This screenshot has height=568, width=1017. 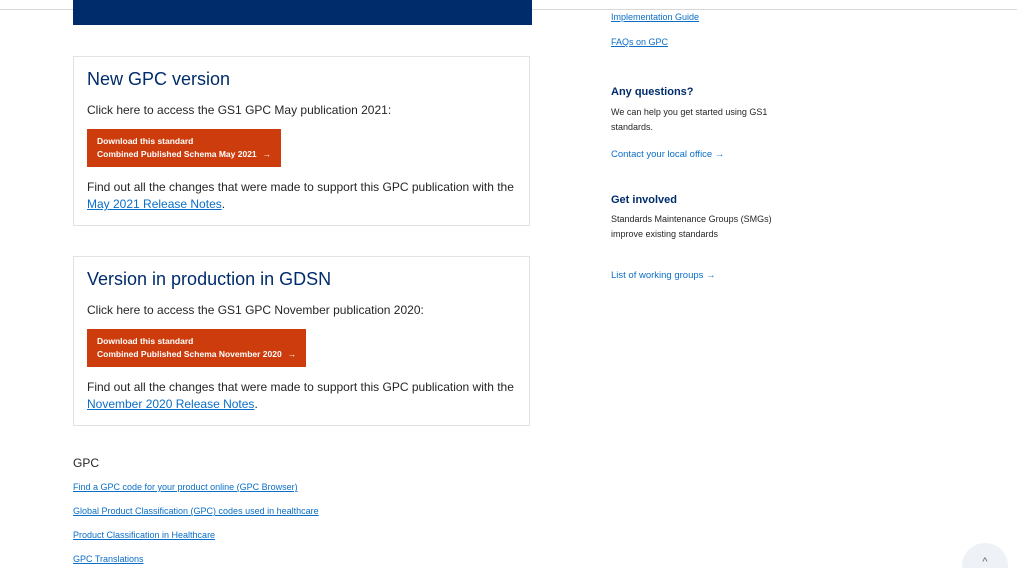 I want to click on contact-link-label: Contact your local office, so click(x=662, y=154).